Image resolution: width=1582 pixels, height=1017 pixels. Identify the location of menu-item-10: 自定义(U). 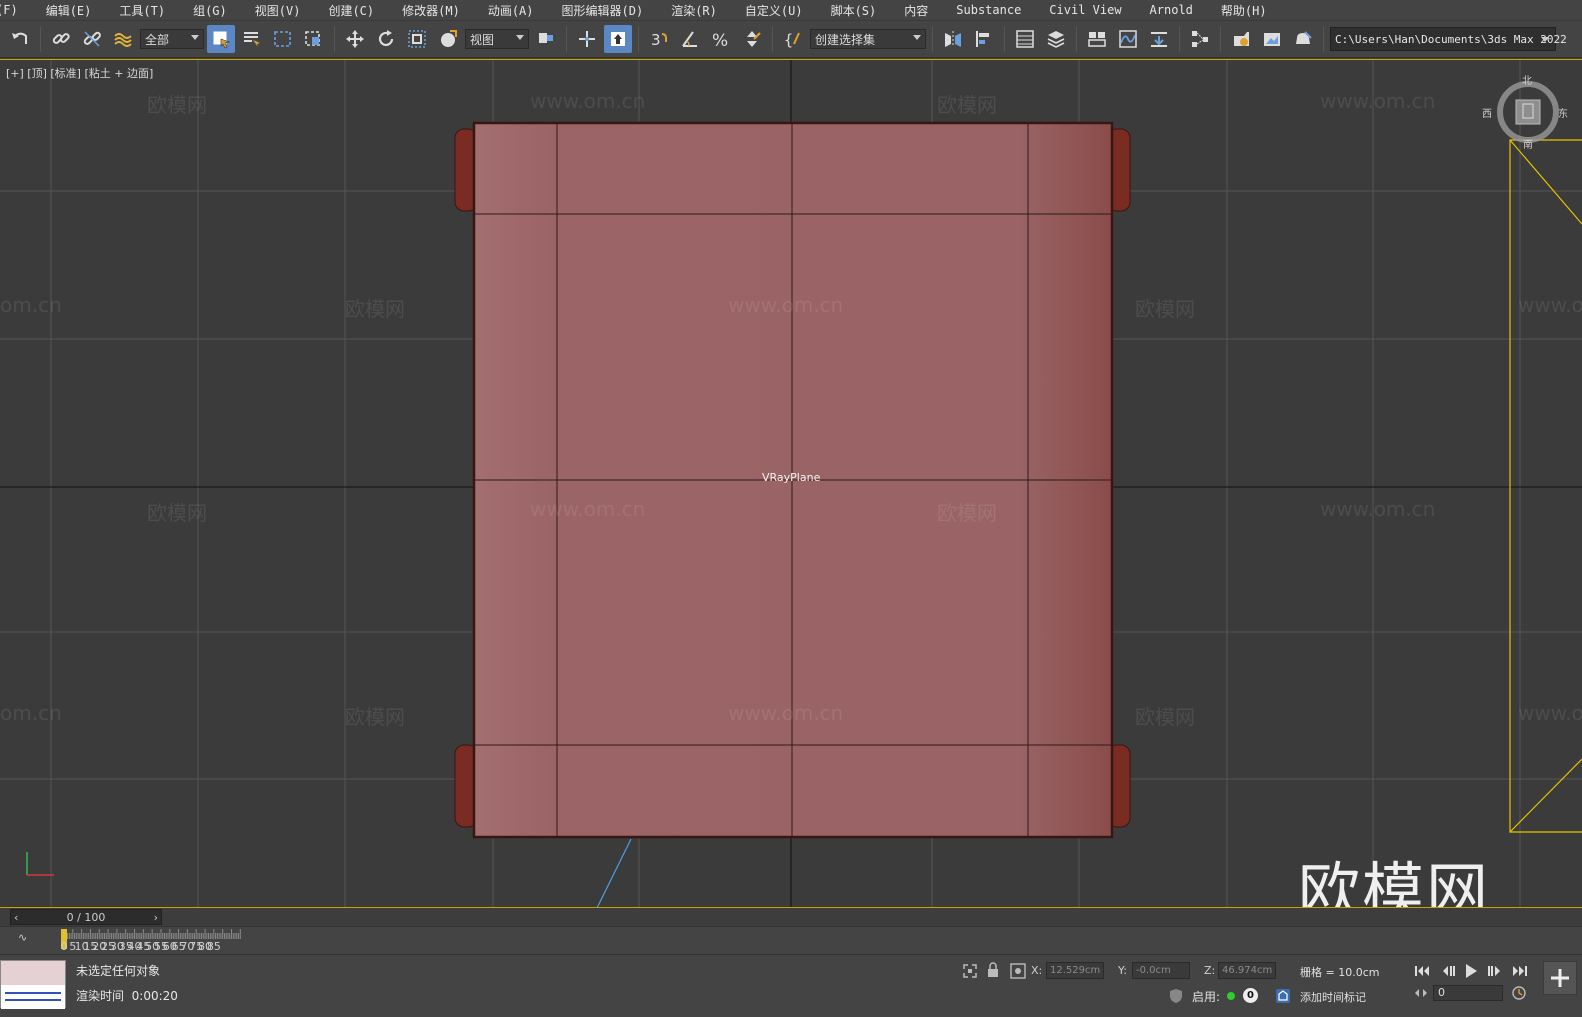
(774, 10).